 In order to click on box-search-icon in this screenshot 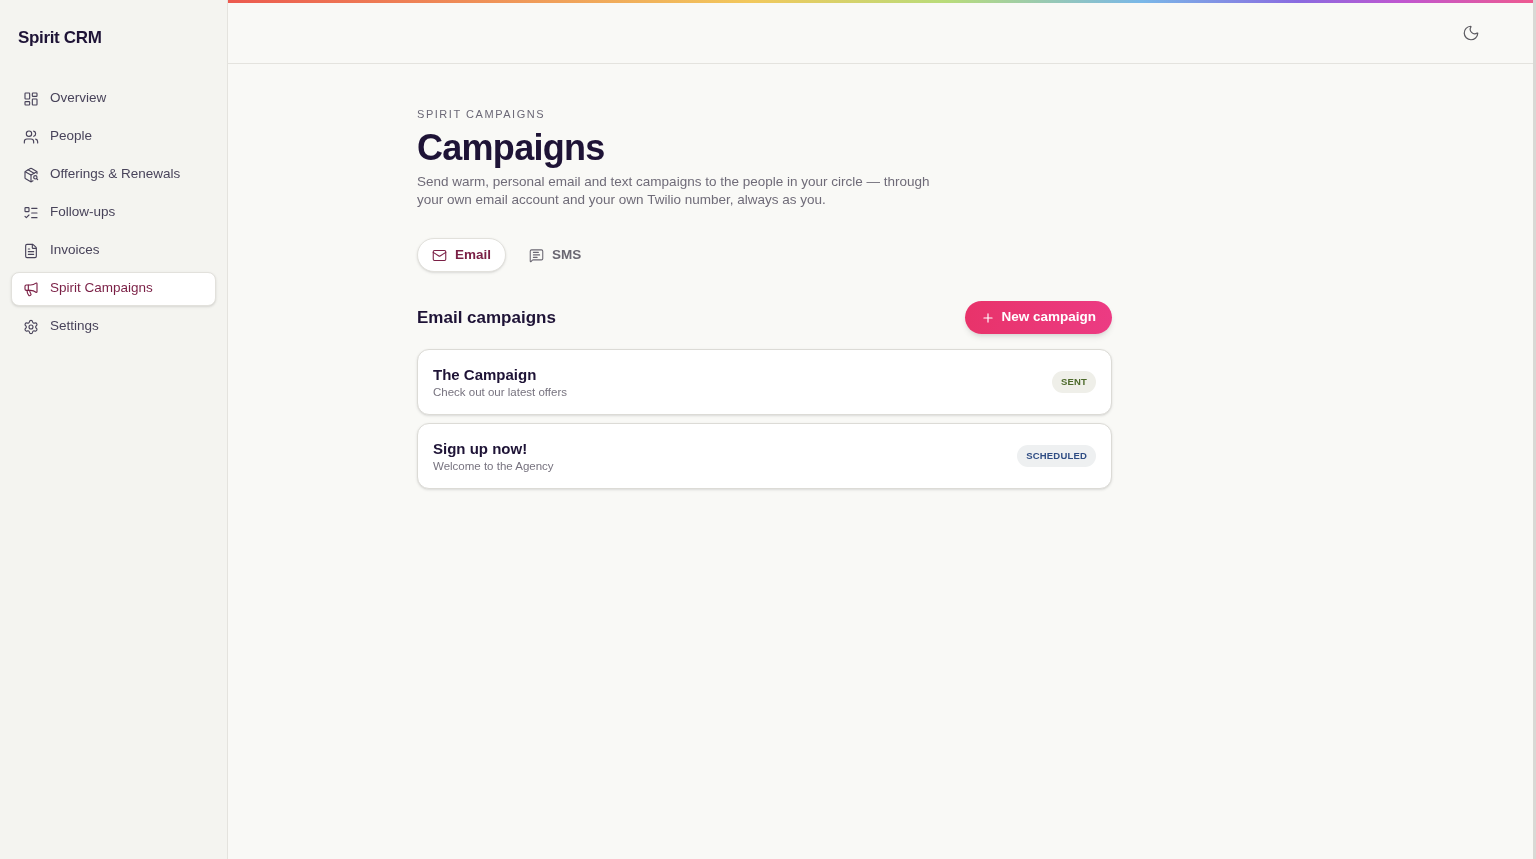, I will do `click(31, 174)`.